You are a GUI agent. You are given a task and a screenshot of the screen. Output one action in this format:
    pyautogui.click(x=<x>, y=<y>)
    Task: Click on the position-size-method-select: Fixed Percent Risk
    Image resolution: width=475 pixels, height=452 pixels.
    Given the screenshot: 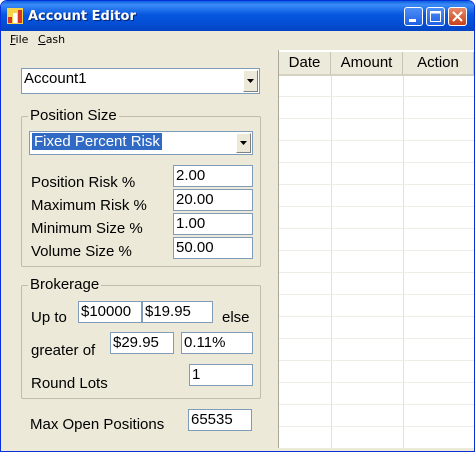 What is the action you would take?
    pyautogui.click(x=141, y=143)
    